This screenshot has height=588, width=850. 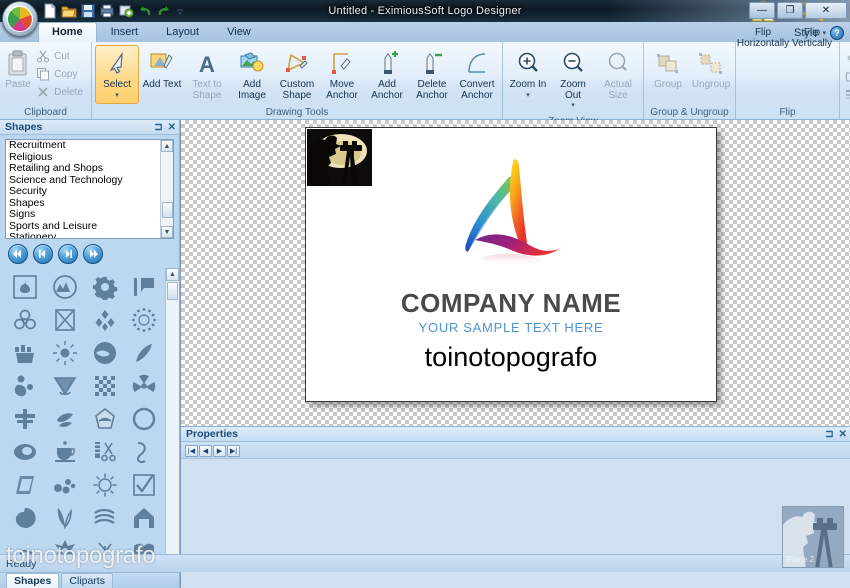 I want to click on category-item: Recruitment, so click(x=89, y=146).